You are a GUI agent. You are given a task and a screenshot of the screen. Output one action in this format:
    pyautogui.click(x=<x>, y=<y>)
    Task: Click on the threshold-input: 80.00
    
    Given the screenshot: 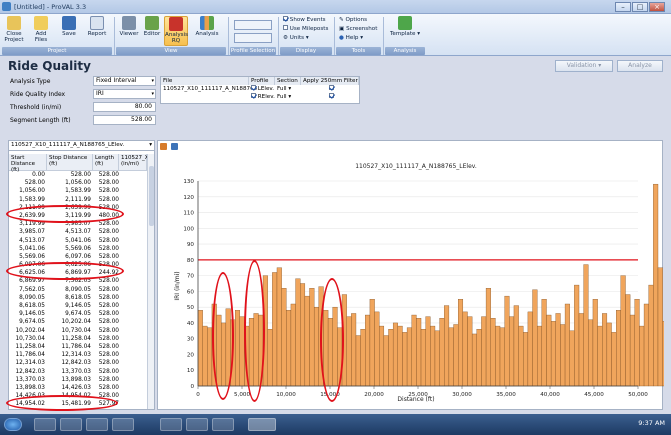 What is the action you would take?
    pyautogui.click(x=124, y=107)
    